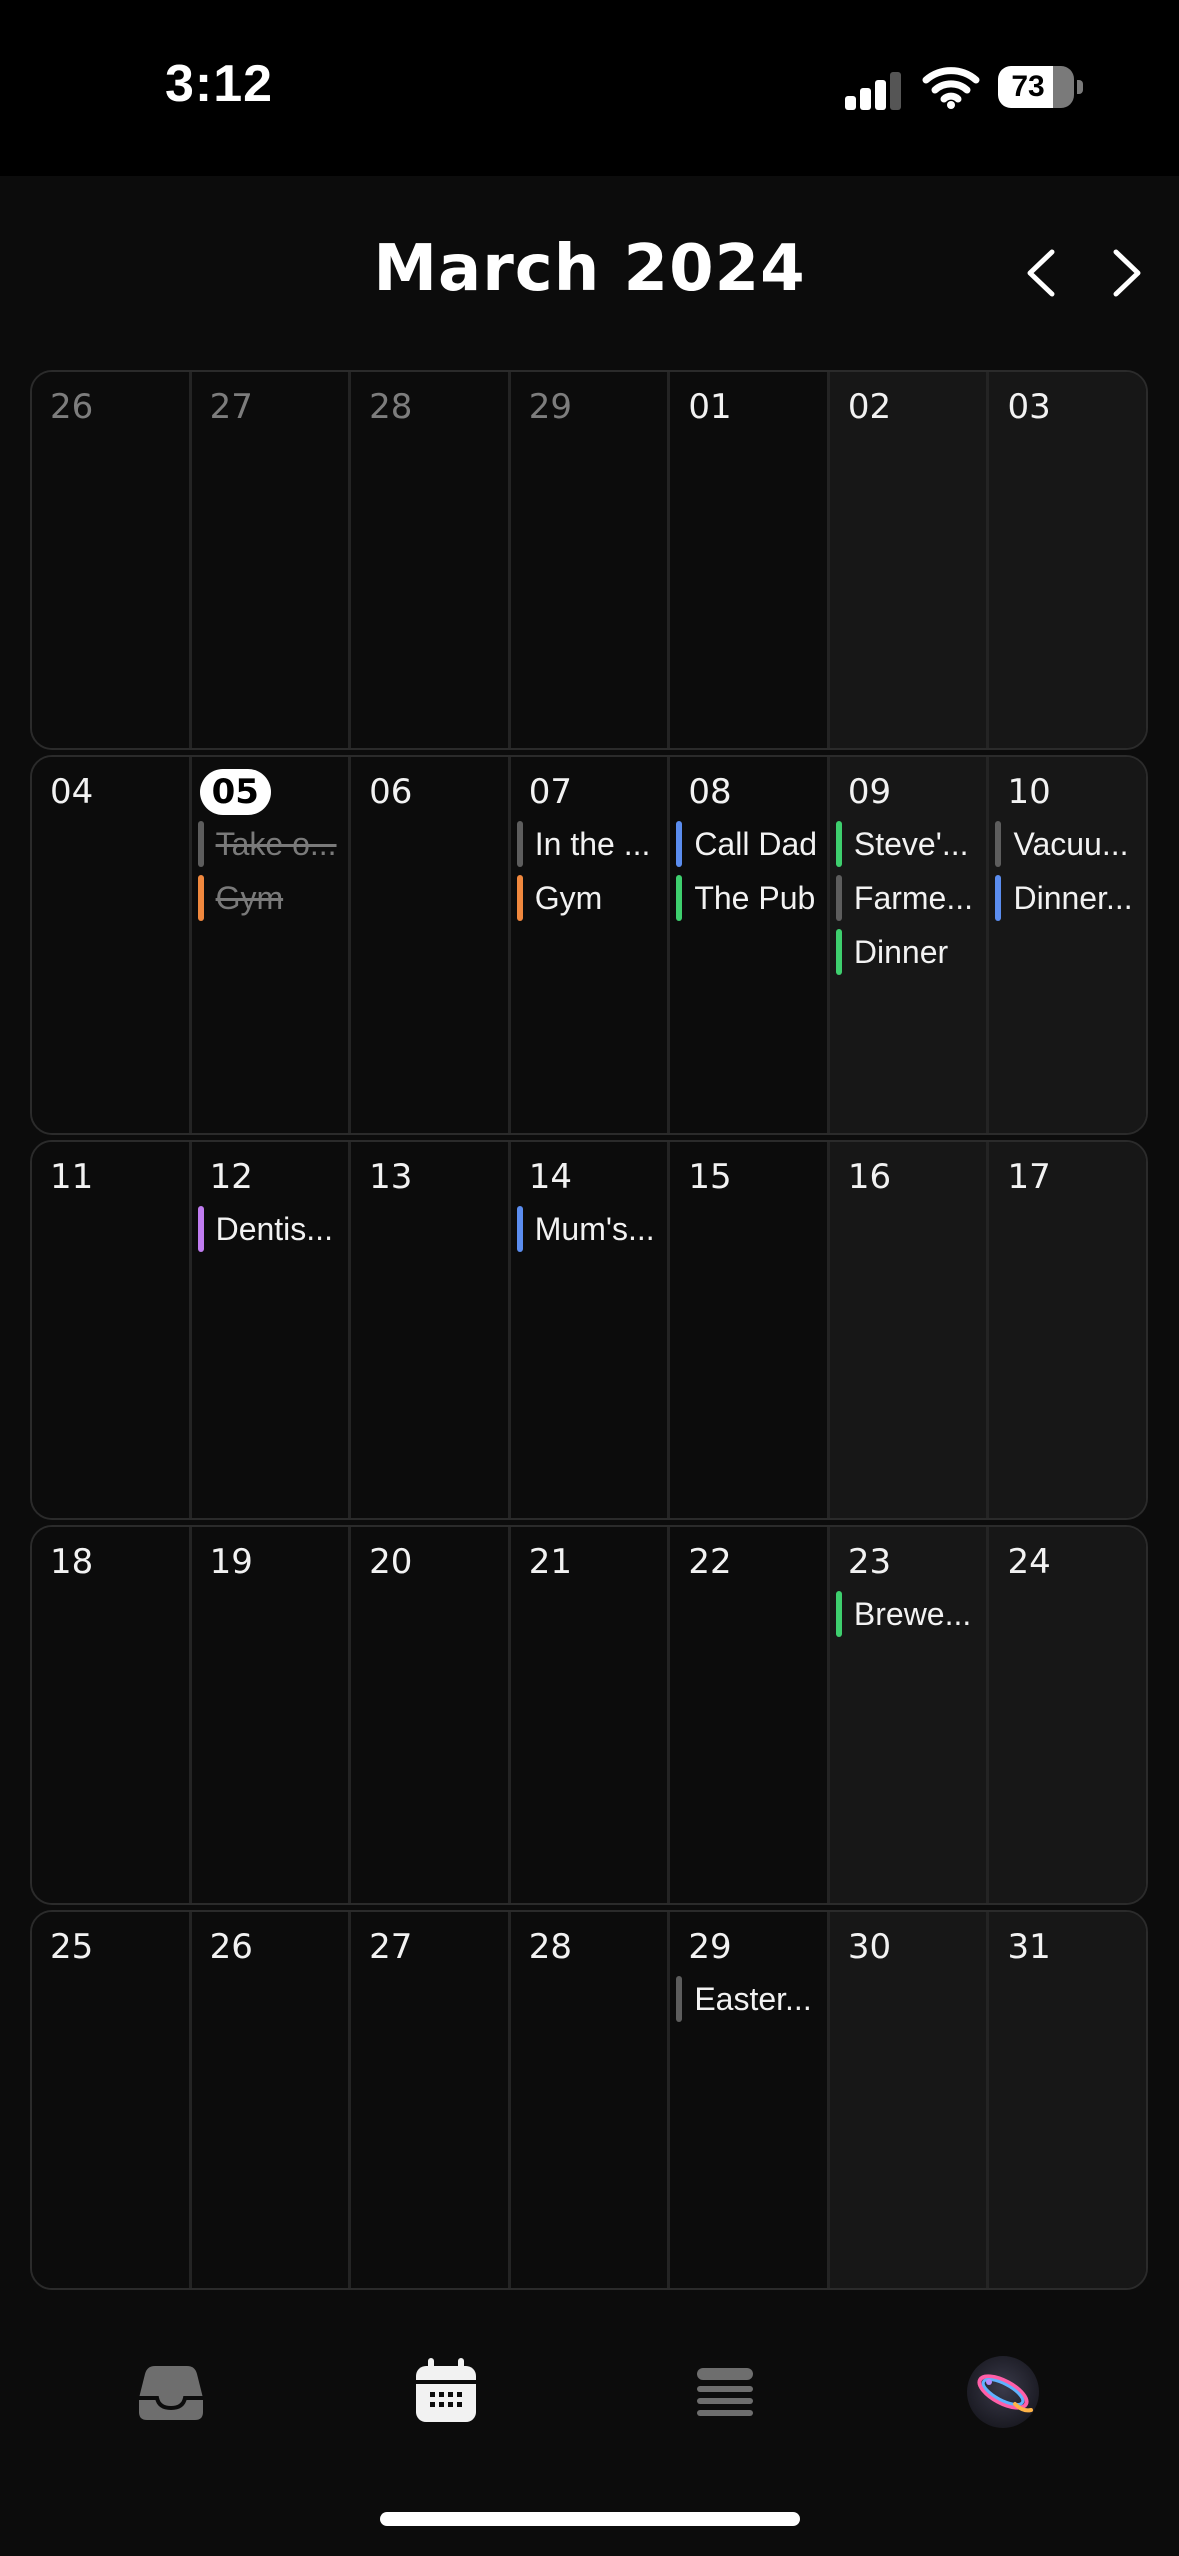 This screenshot has width=1179, height=2556. I want to click on day-cell: 08 Call Dad The Pub, so click(750, 945).